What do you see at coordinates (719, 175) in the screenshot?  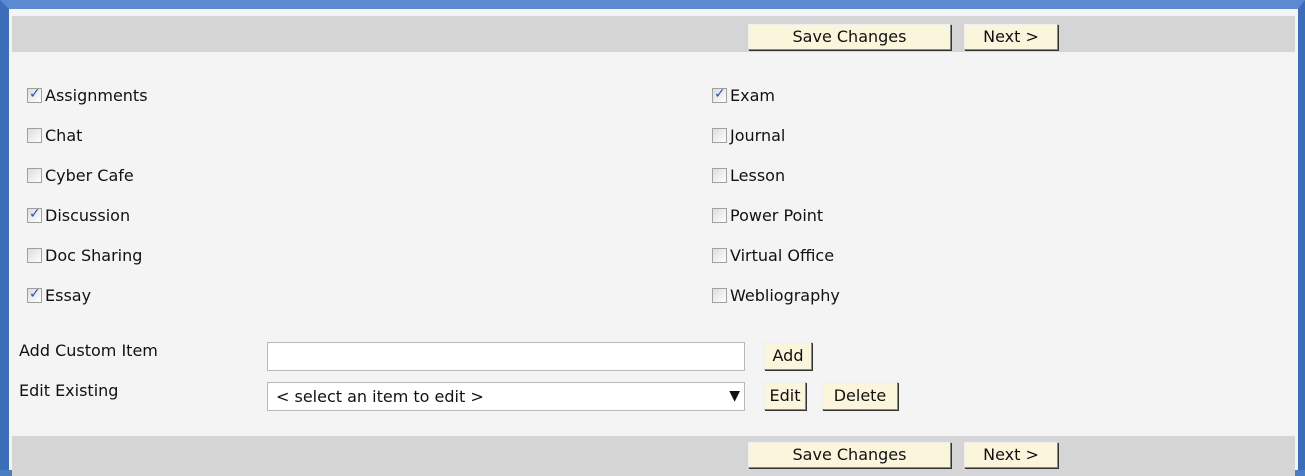 I see `lesson-checkbox` at bounding box center [719, 175].